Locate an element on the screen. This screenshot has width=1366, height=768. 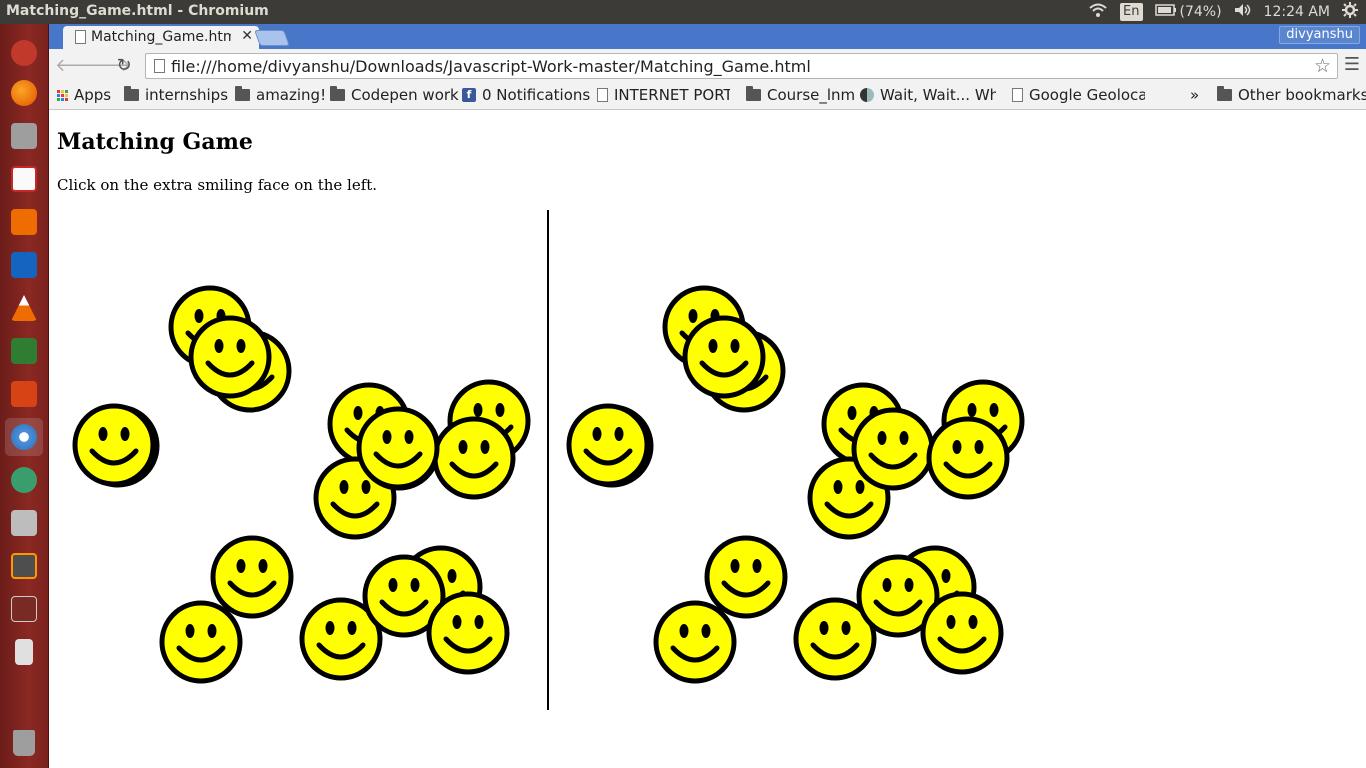
workspace-switcher-icon is located at coordinates (24, 609).